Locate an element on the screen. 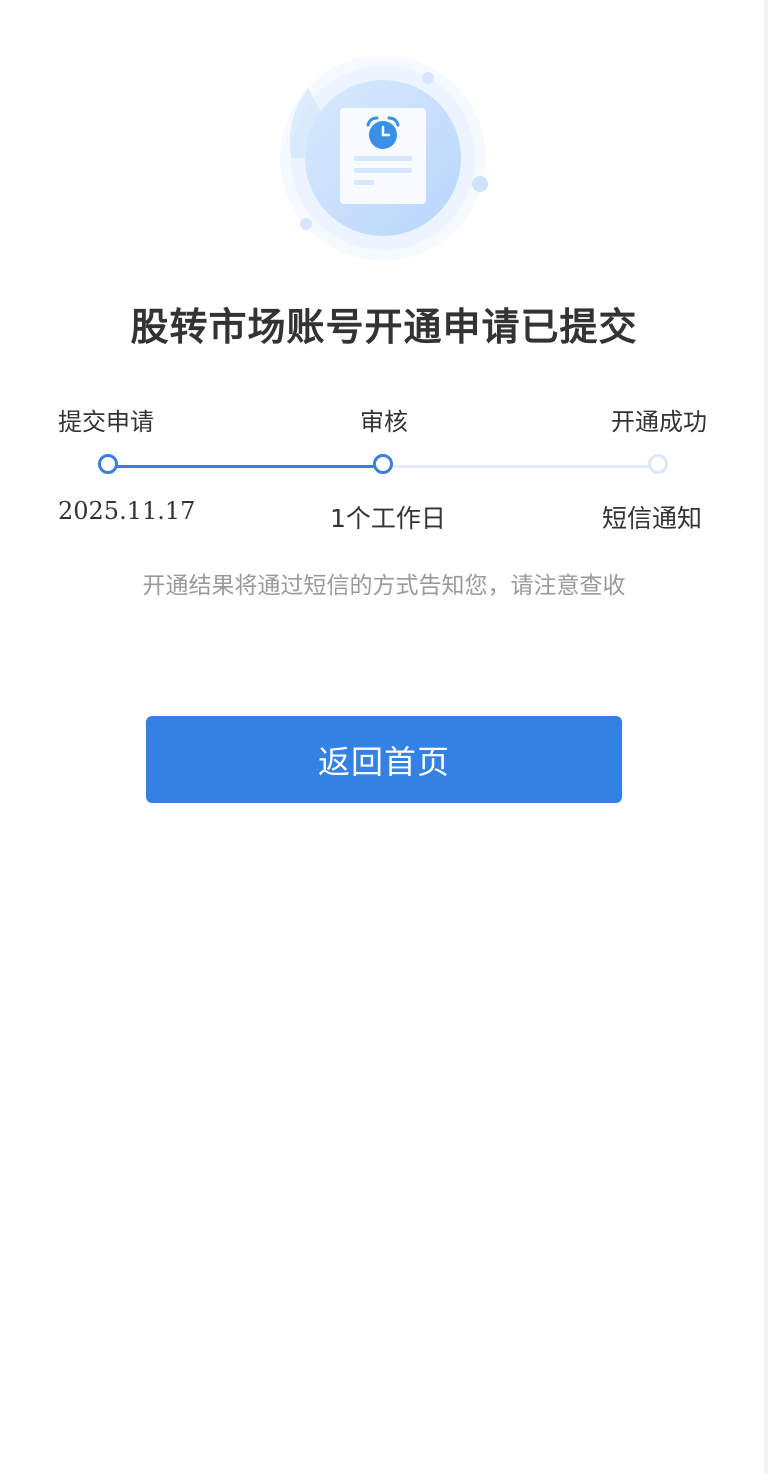 Image resolution: width=768 pixels, height=1474 pixels. step-sub-success-sms: 短信通知 is located at coordinates (652, 518).